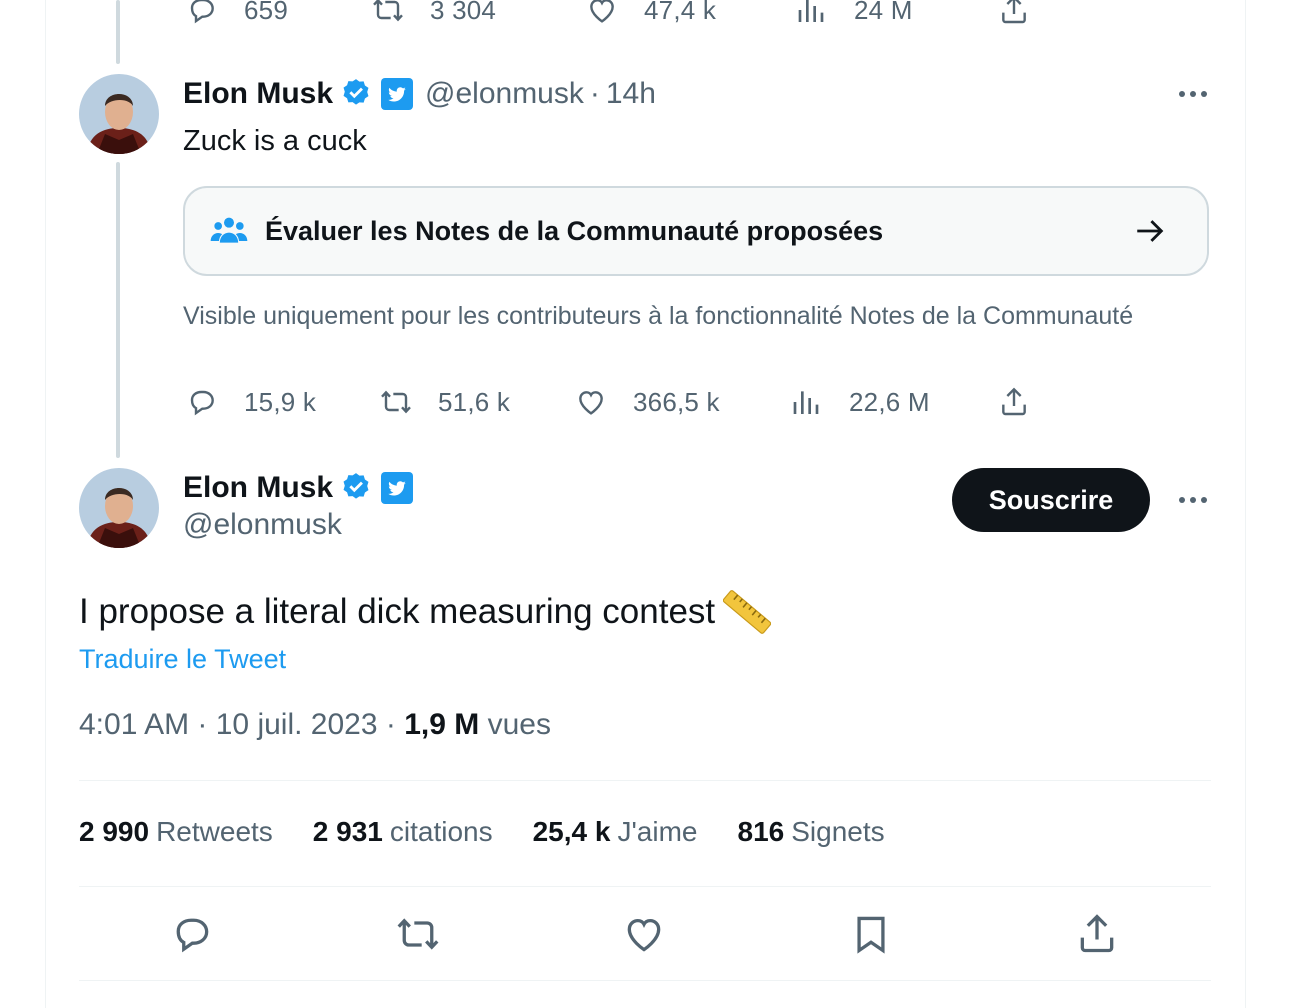 The width and height of the screenshot is (1304, 1008). Describe the element at coordinates (280, 401) in the screenshot. I see `reply-count: 15,9 k` at that location.